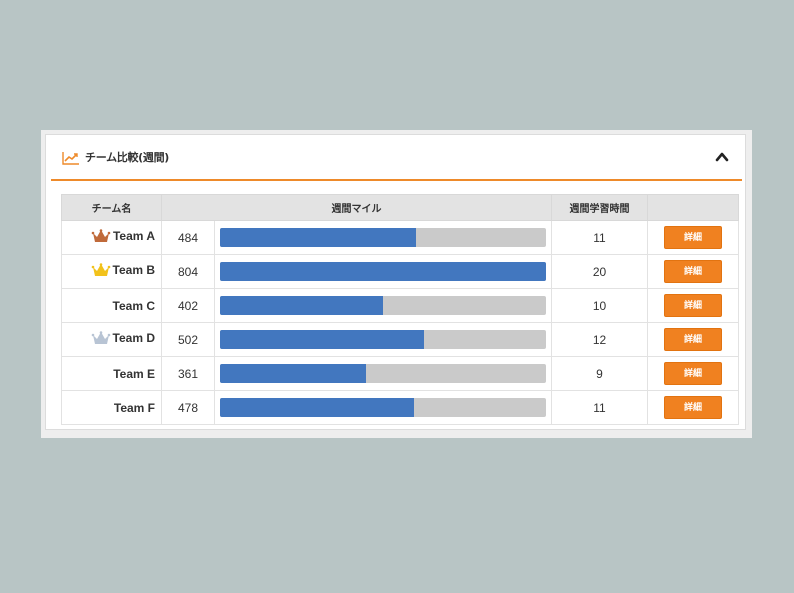 The width and height of the screenshot is (794, 593). I want to click on miles-value: 484, so click(188, 237).